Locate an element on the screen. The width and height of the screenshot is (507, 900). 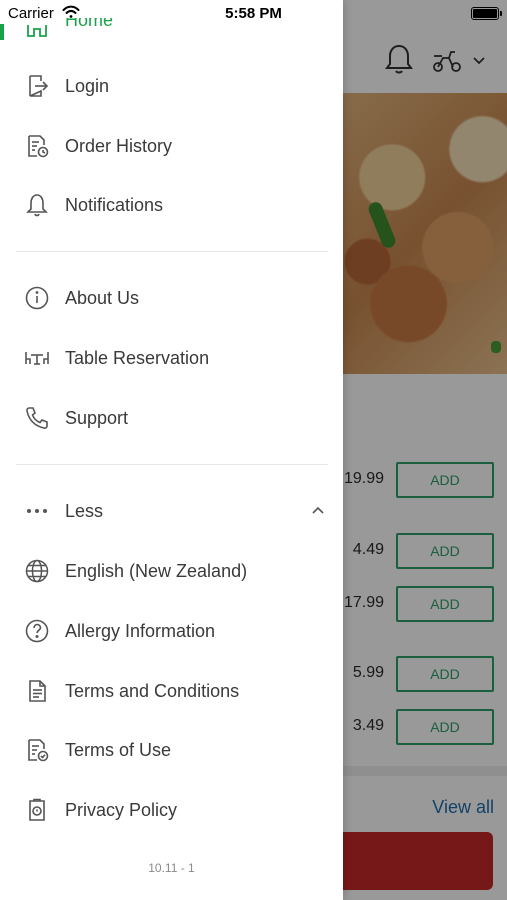
menu-item-order-history: Order History is located at coordinates (171, 146).